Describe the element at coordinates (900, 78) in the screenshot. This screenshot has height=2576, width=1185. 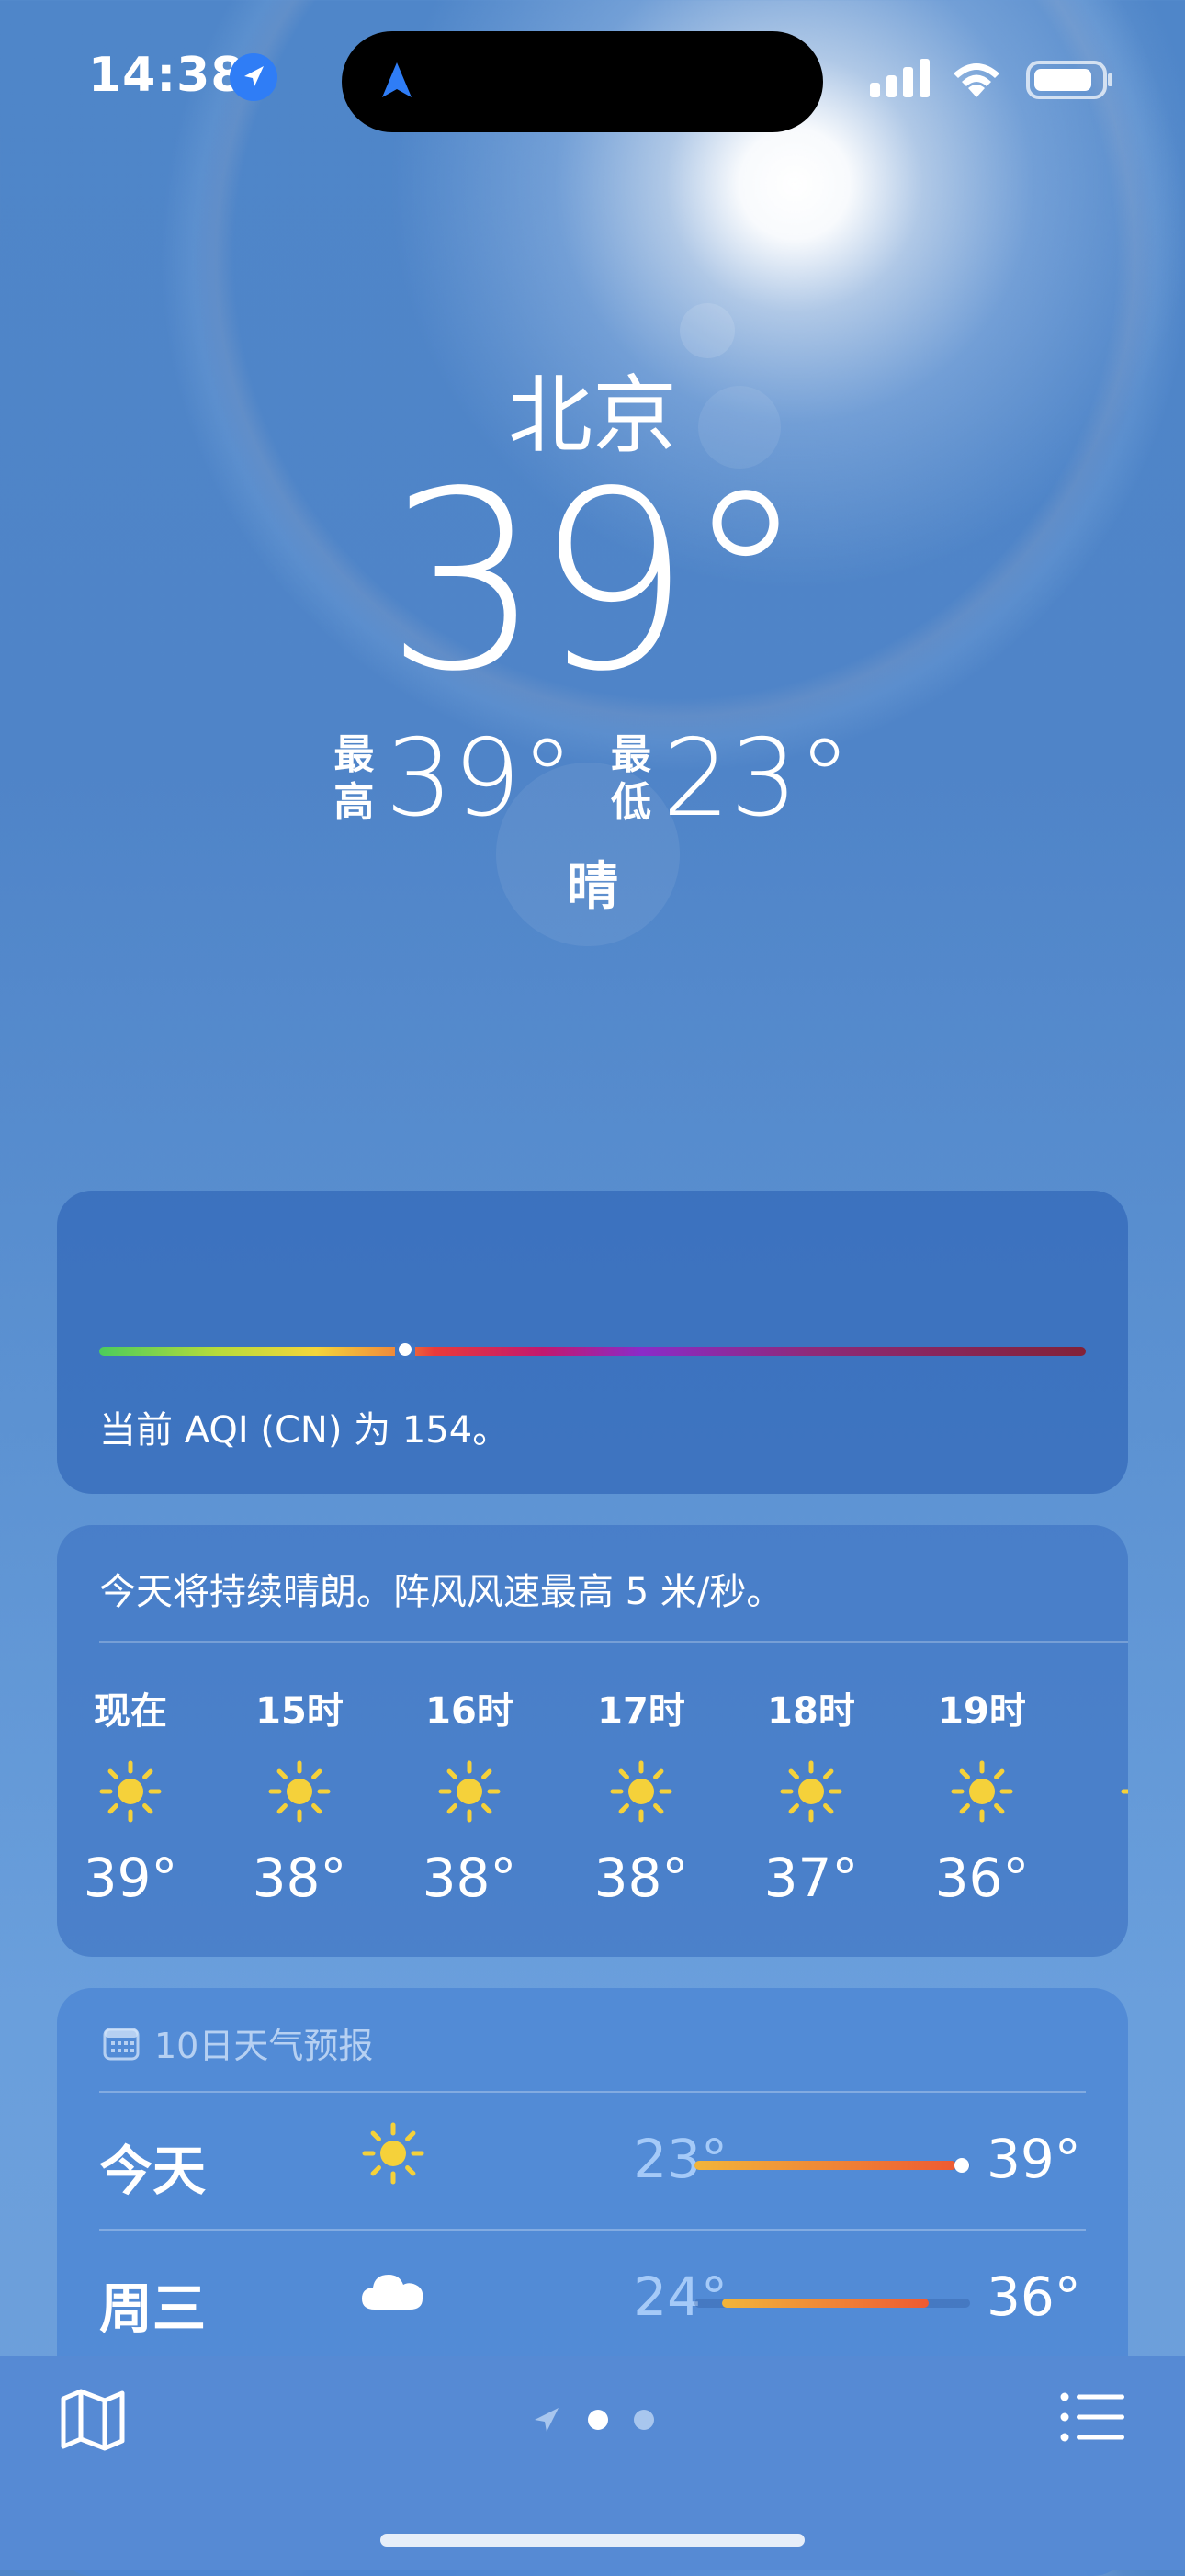
I see `signal-bars-icon` at that location.